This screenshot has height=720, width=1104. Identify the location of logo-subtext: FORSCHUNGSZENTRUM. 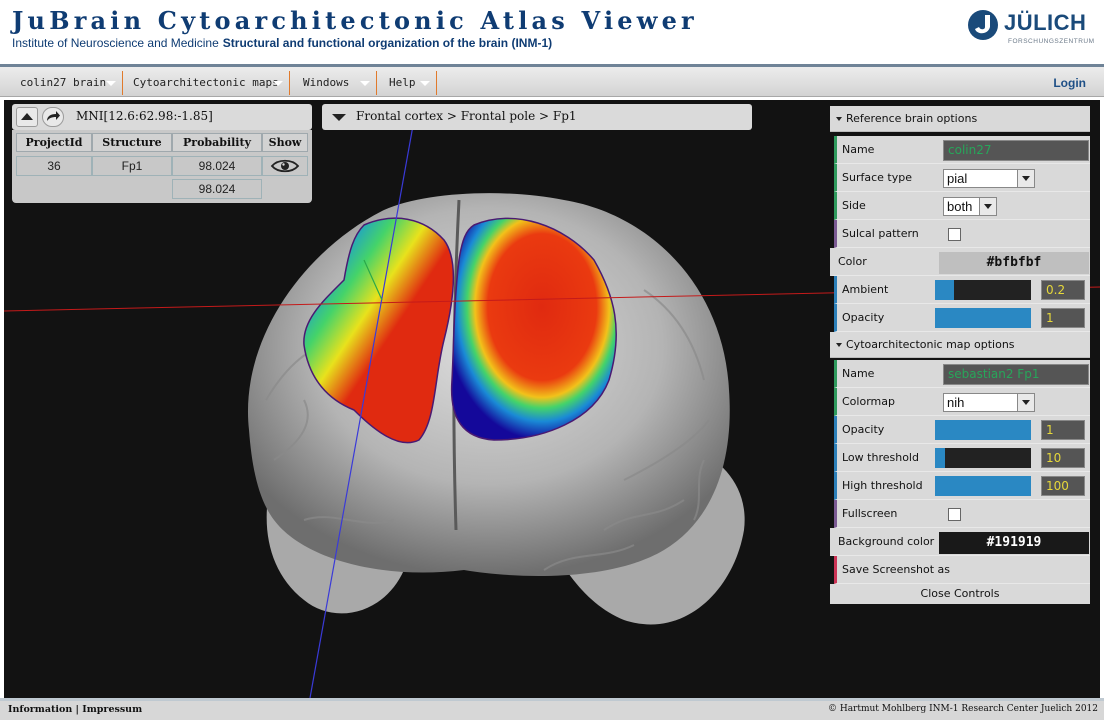
(1051, 41).